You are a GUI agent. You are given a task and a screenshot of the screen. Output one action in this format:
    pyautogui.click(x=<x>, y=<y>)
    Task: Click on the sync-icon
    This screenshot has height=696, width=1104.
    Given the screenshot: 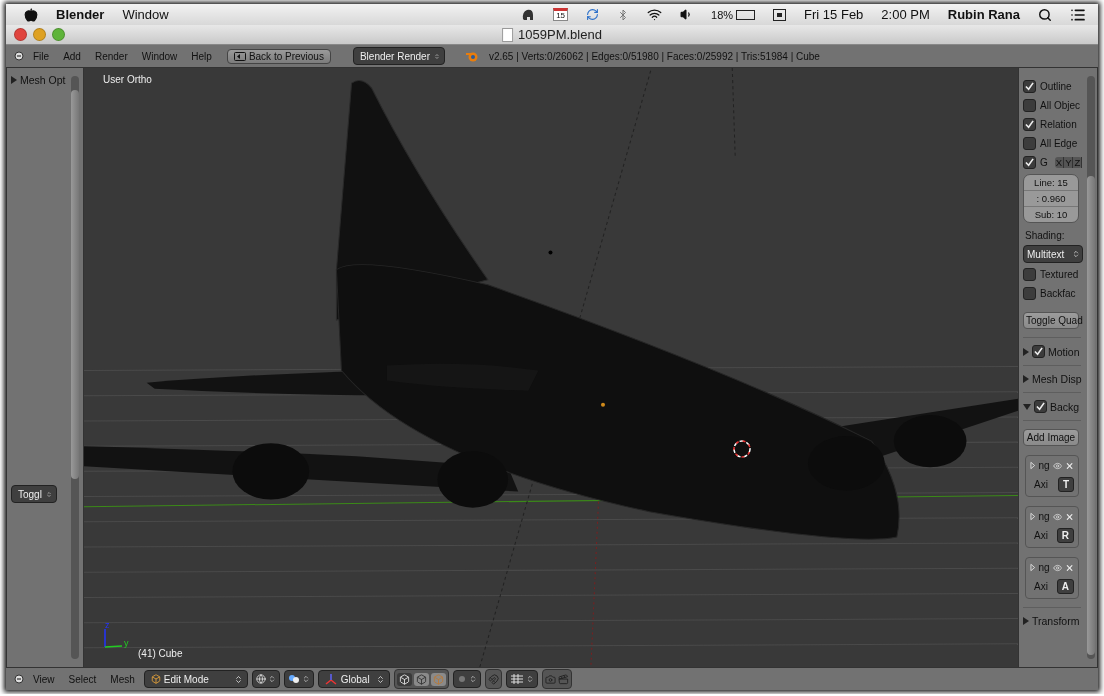 What is the action you would take?
    pyautogui.click(x=593, y=14)
    